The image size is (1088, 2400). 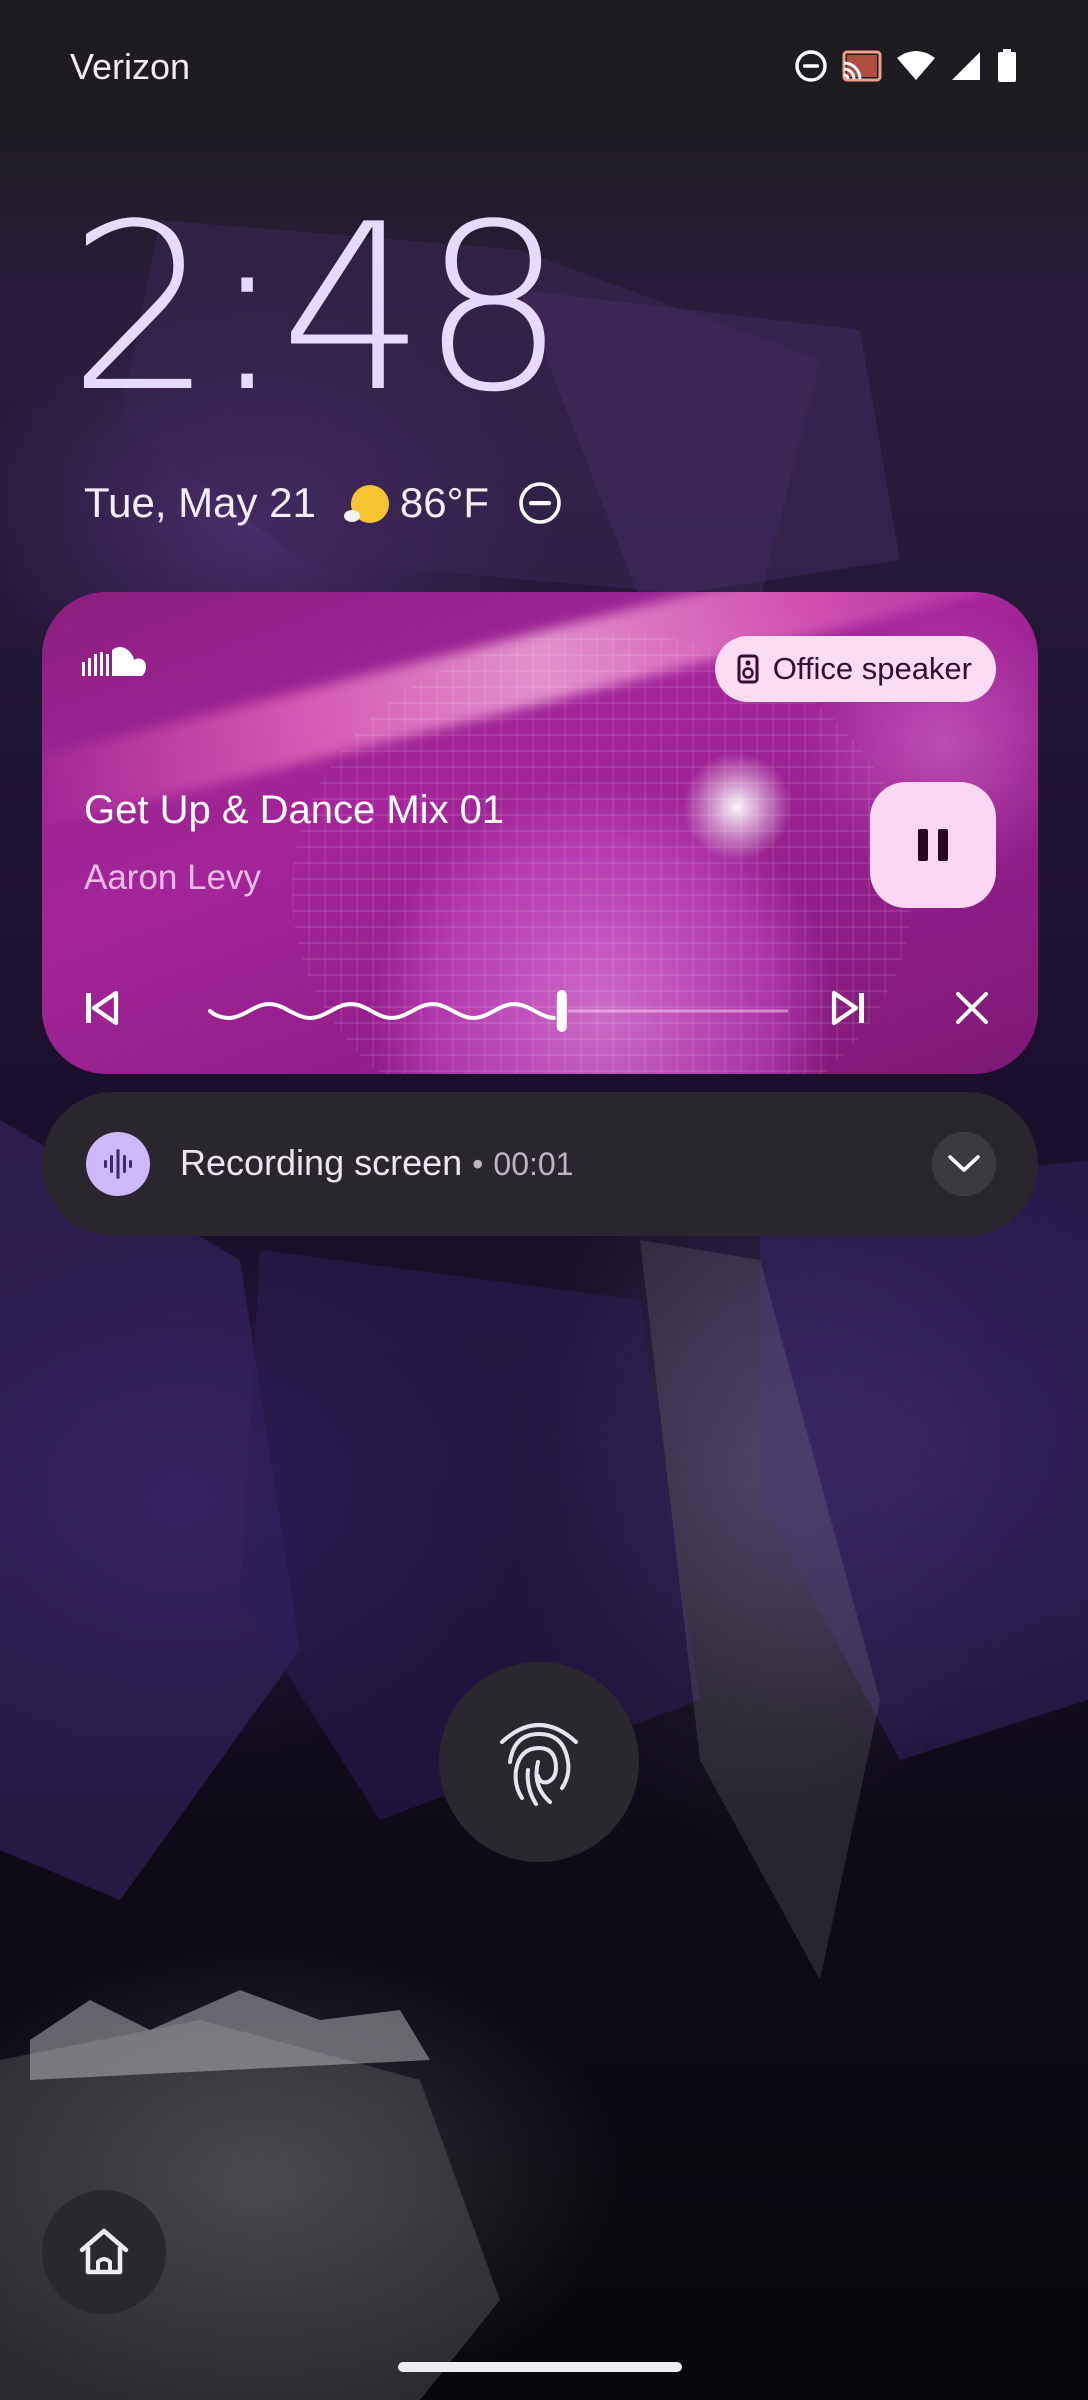 I want to click on home-shortcut-button, so click(x=104, y=2252).